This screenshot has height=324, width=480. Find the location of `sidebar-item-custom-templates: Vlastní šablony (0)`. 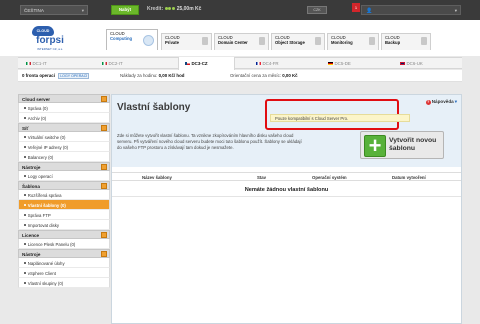

sidebar-item-custom-templates: Vlastní šablony (0) is located at coordinates (64, 205).